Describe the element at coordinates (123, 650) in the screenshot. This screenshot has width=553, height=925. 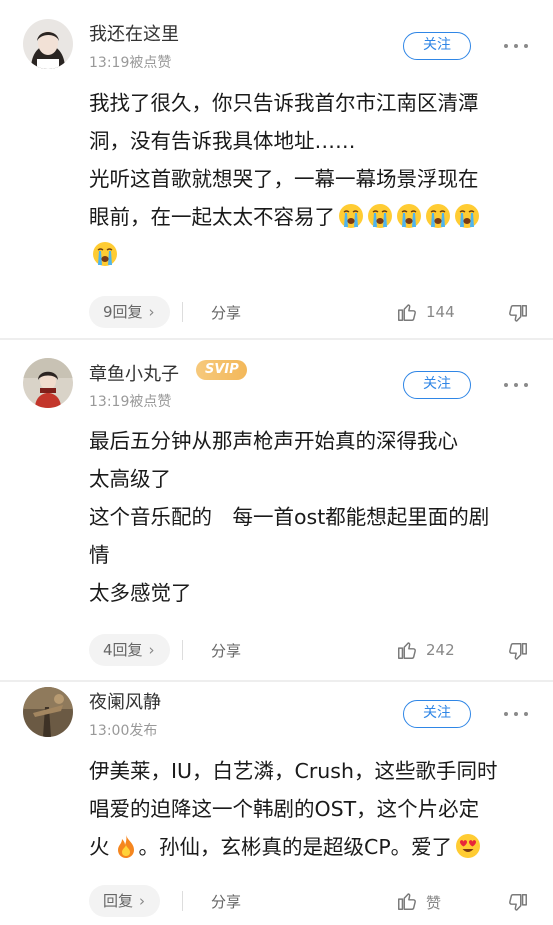
I see `reply-label: 4回复` at that location.